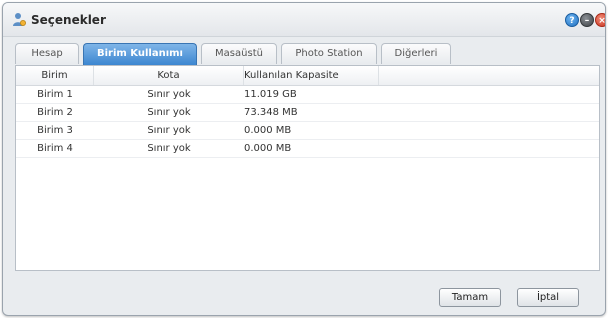 The width and height of the screenshot is (608, 318). What do you see at coordinates (239, 53) in the screenshot?
I see `tab-masaustu: Masaüstü` at bounding box center [239, 53].